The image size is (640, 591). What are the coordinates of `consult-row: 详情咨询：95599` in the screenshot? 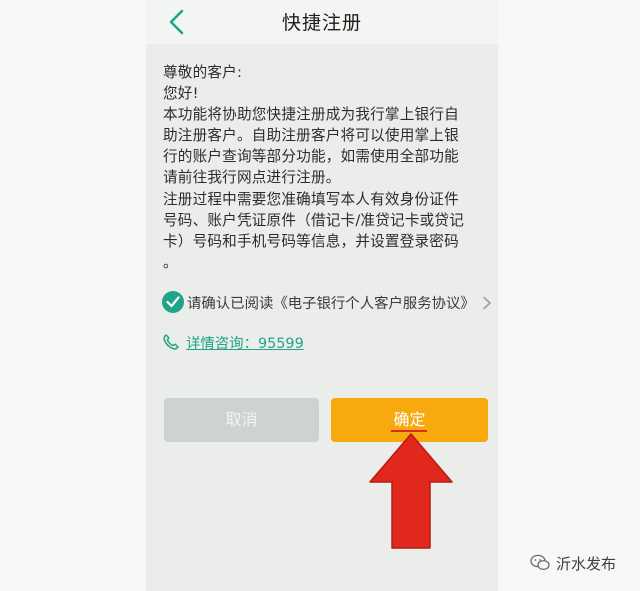 It's located at (262, 342).